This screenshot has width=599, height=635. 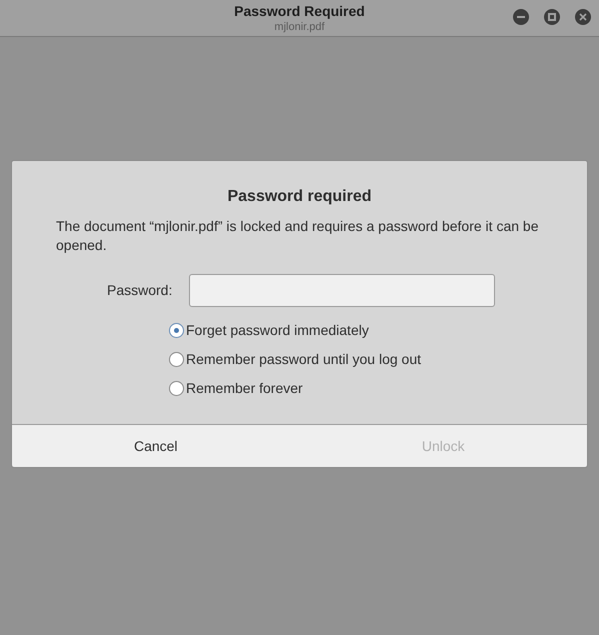 I want to click on dialog-message: The document “mjlonir.pdf” is locked and requires a password before it can be opened., so click(x=298, y=236).